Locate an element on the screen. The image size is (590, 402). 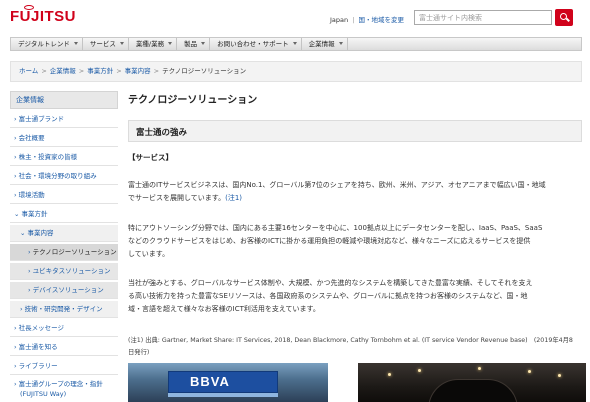
gnav-support: お問い合わせ・サポート is located at coordinates (256, 44).